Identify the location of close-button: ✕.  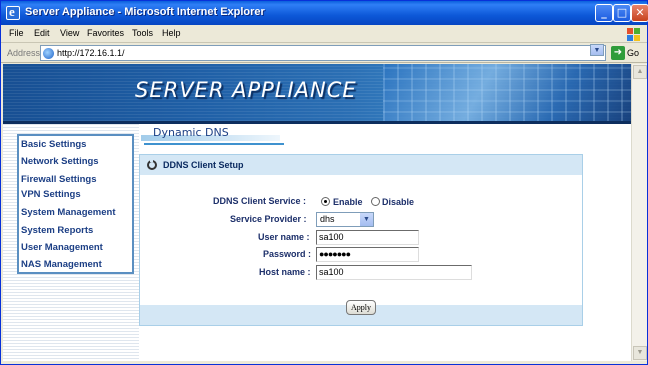
(639, 13).